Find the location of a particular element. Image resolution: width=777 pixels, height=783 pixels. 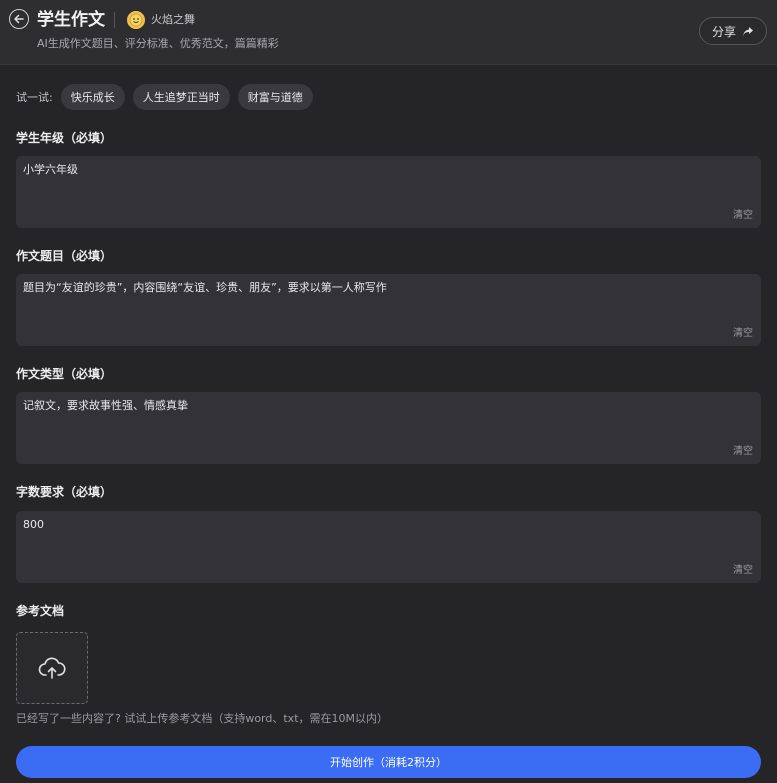

back-button is located at coordinates (19, 19).